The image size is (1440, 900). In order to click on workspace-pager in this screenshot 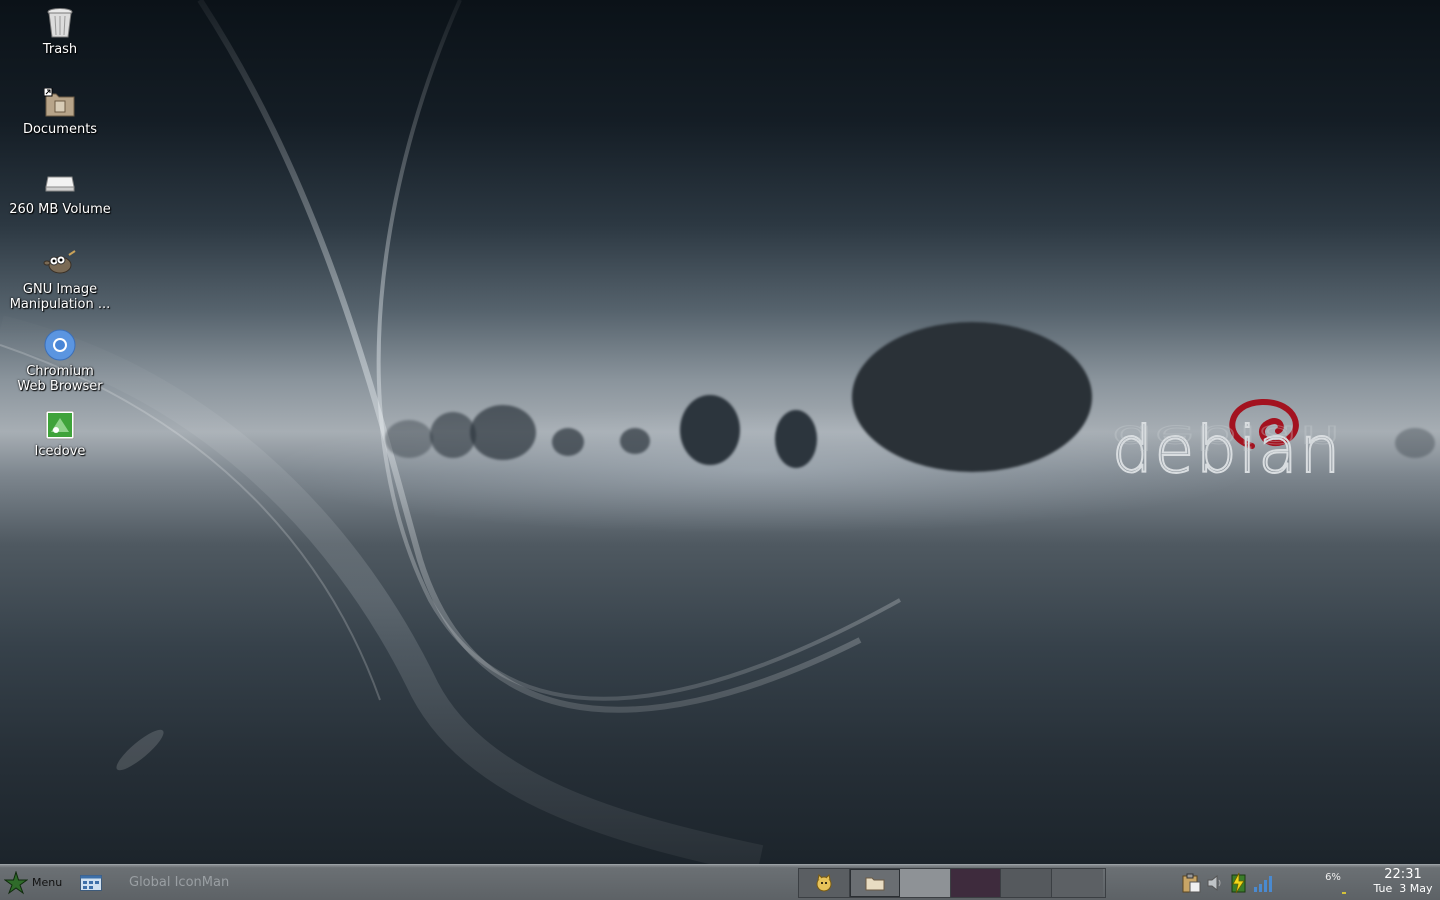, I will do `click(952, 883)`.